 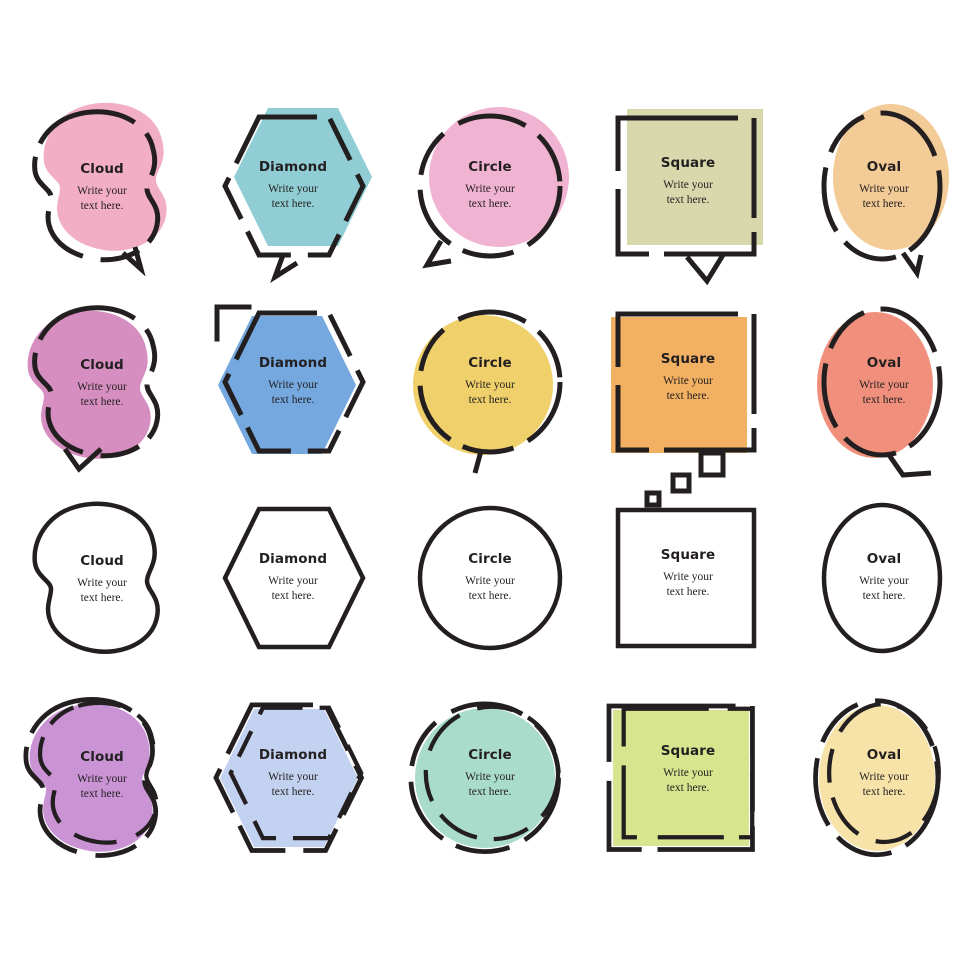 I want to click on badge-cell-oval-r2: Oval Write your text here., so click(x=882, y=382).